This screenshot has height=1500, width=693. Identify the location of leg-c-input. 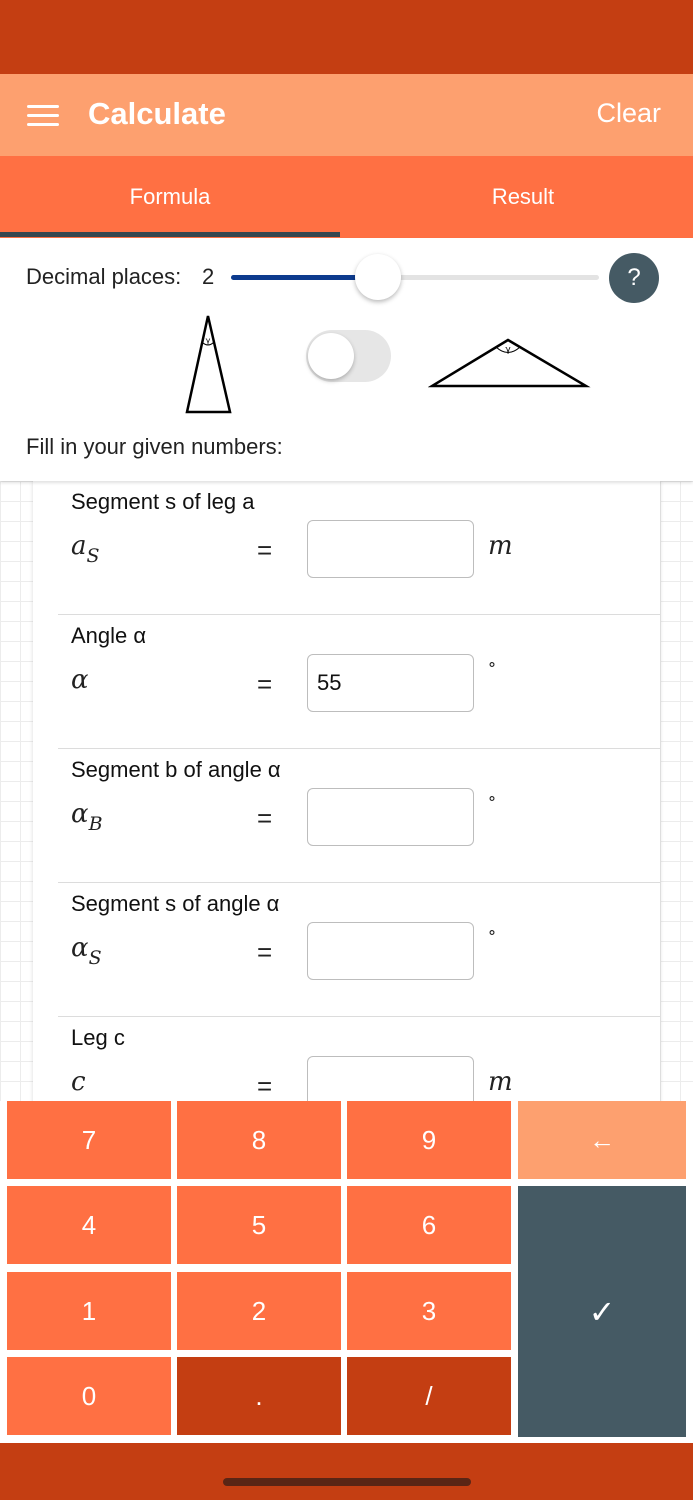
(390, 1078).